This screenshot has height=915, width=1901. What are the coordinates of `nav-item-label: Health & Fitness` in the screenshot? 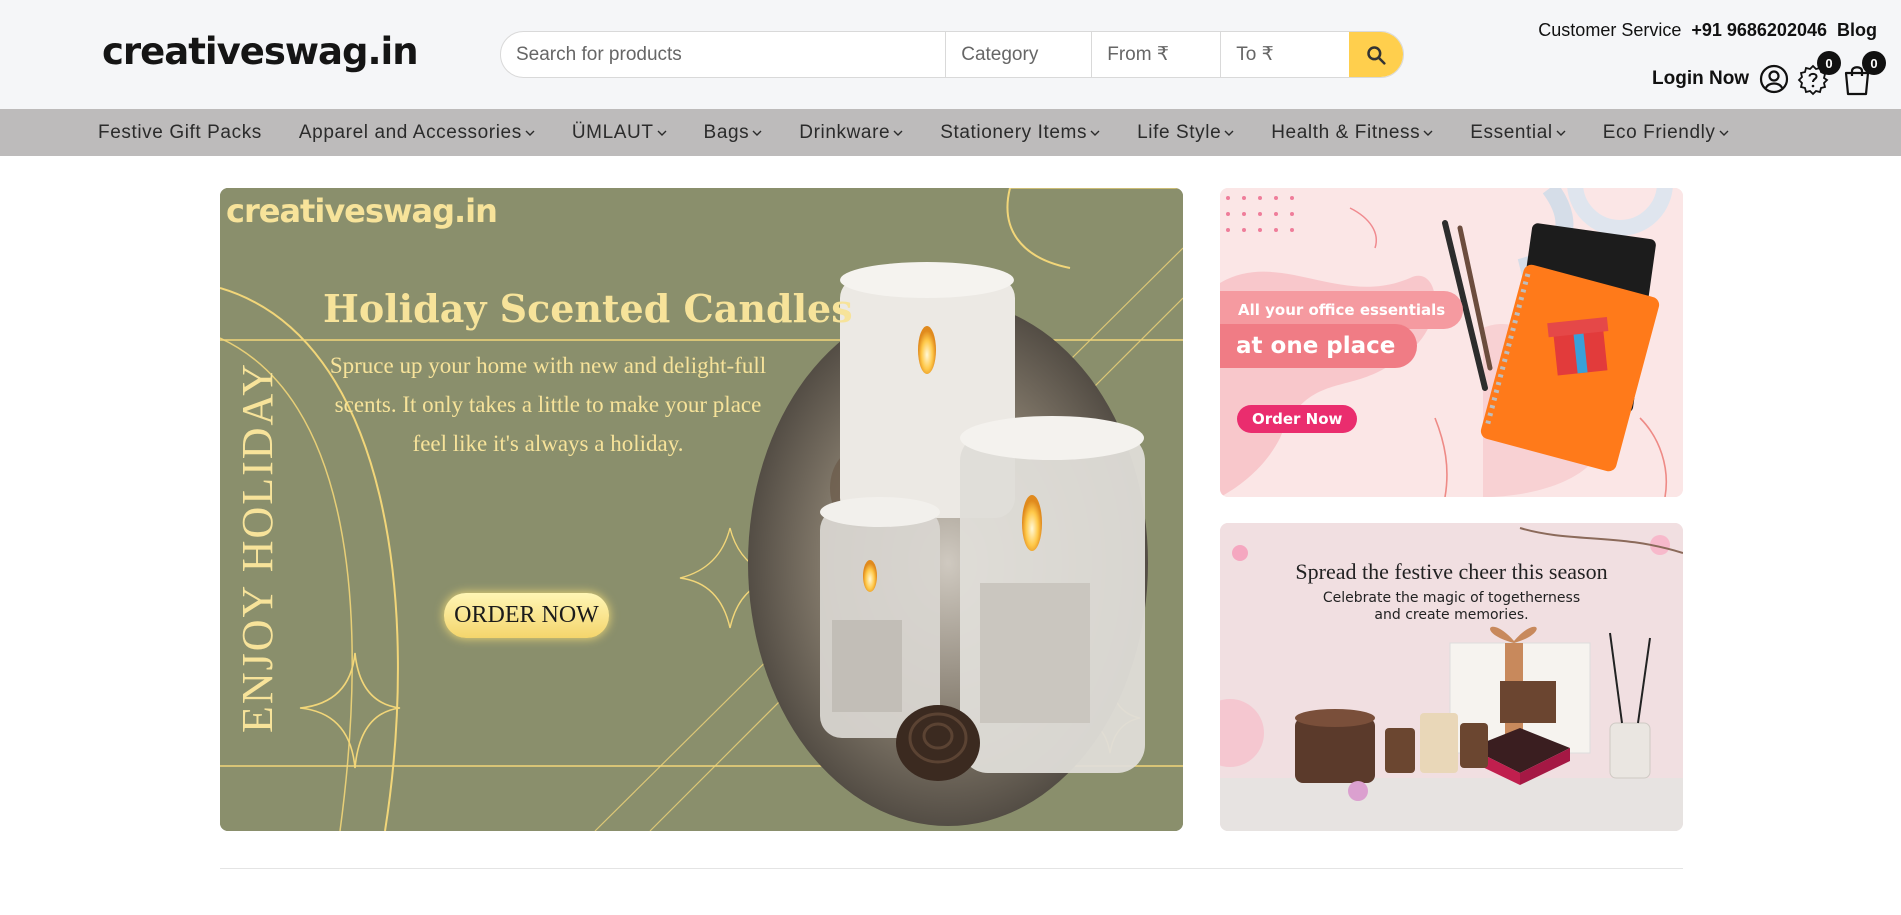 It's located at (1346, 132).